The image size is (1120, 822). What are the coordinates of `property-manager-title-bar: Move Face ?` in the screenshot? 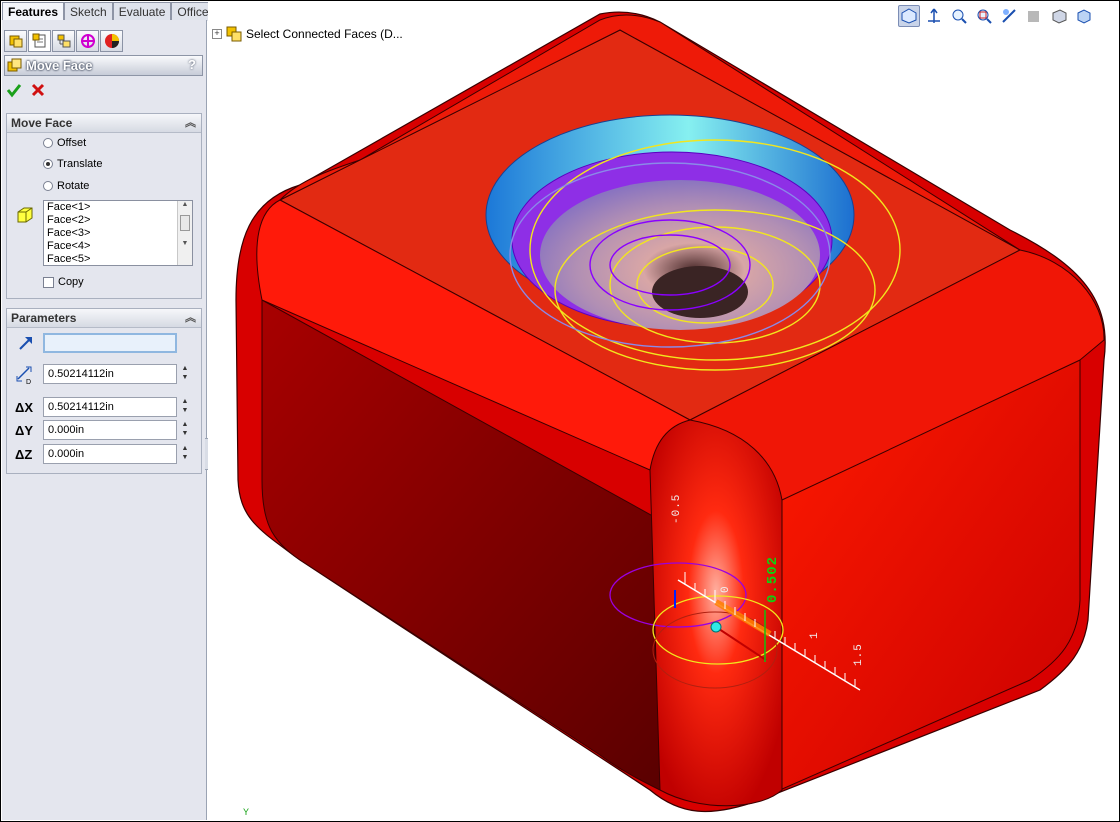 It's located at (103, 65).